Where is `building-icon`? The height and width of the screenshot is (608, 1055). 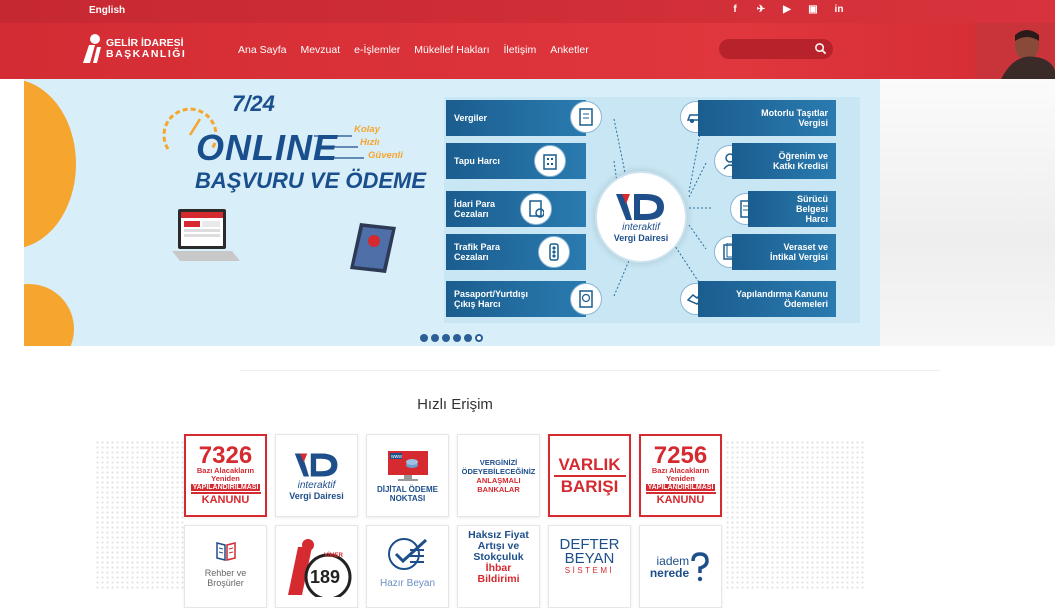 building-icon is located at coordinates (550, 161).